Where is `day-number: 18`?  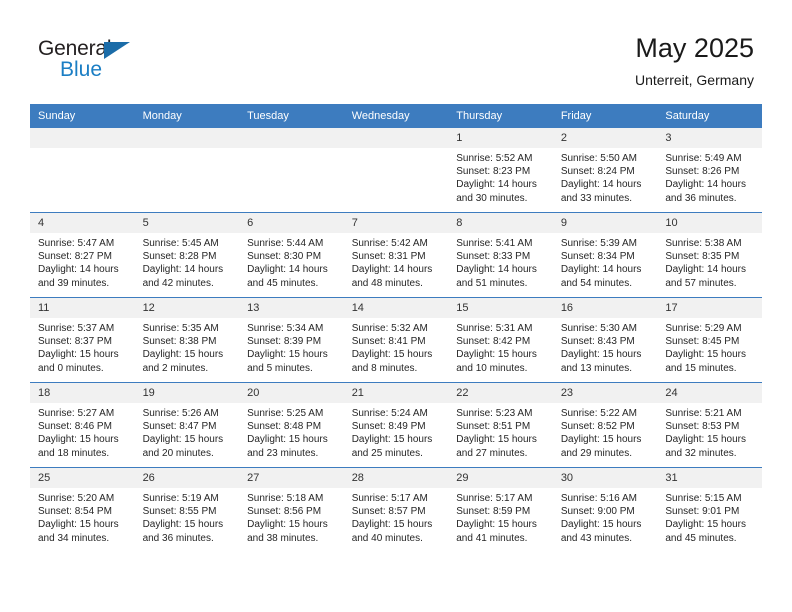 day-number: 18 is located at coordinates (82, 393).